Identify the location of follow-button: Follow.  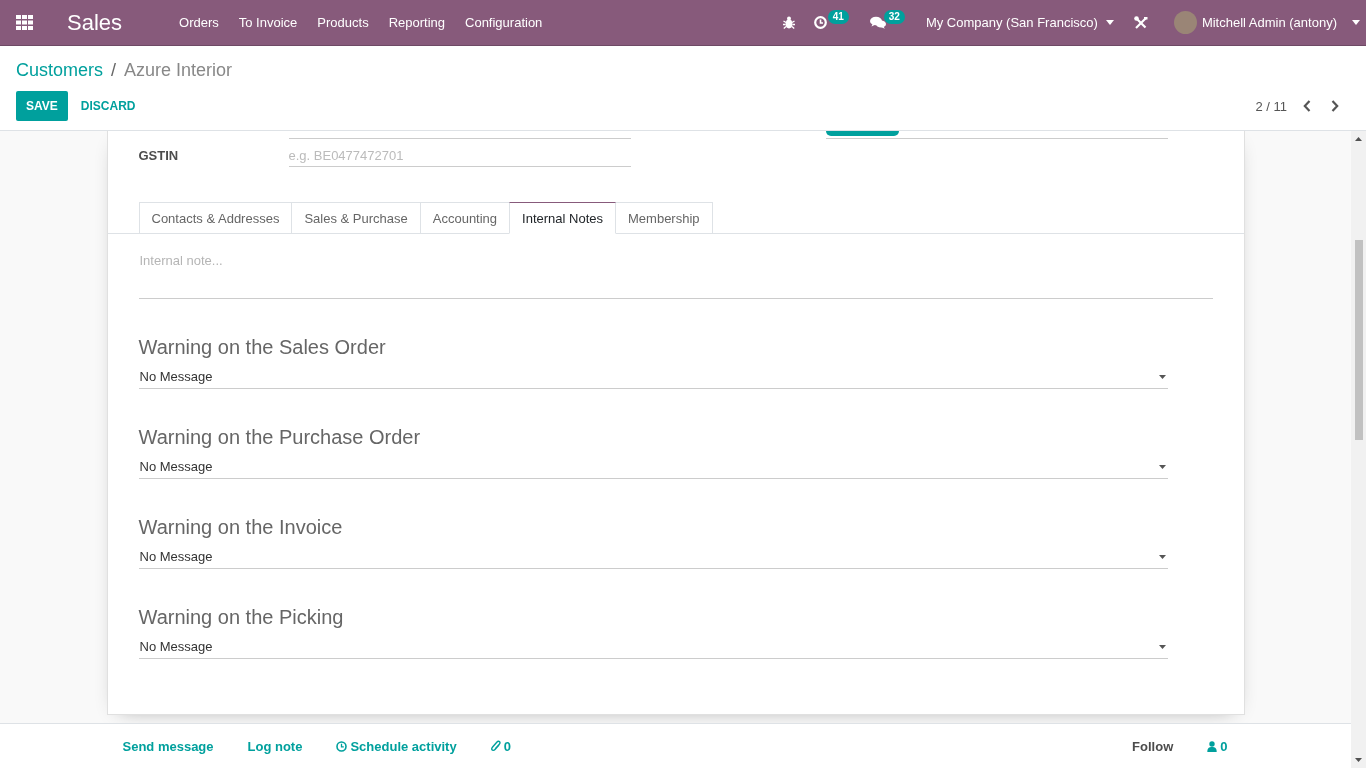
(1153, 746).